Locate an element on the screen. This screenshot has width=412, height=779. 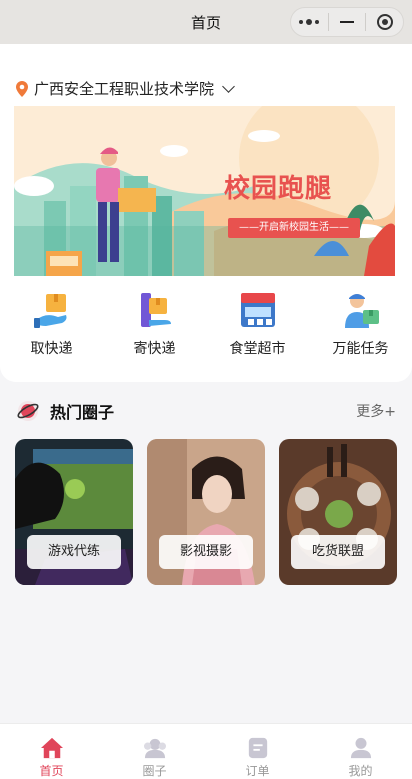
section-title: 热门圈子 is located at coordinates (82, 412).